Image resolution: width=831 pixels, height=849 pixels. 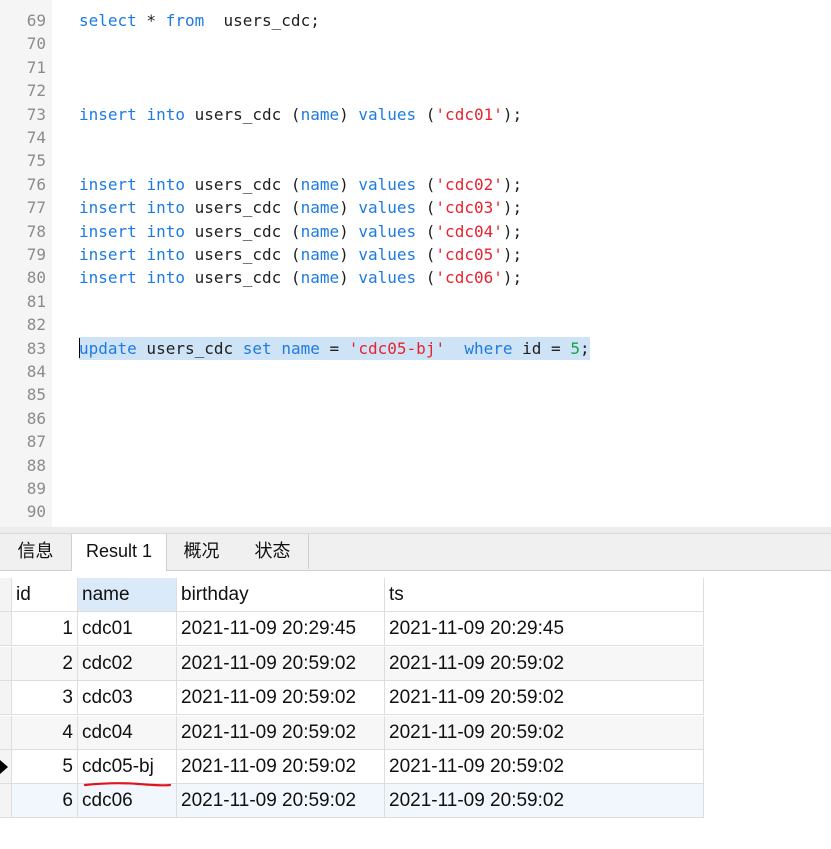 I want to click on code-text: select * from users_cdc;, so click(x=199, y=20).